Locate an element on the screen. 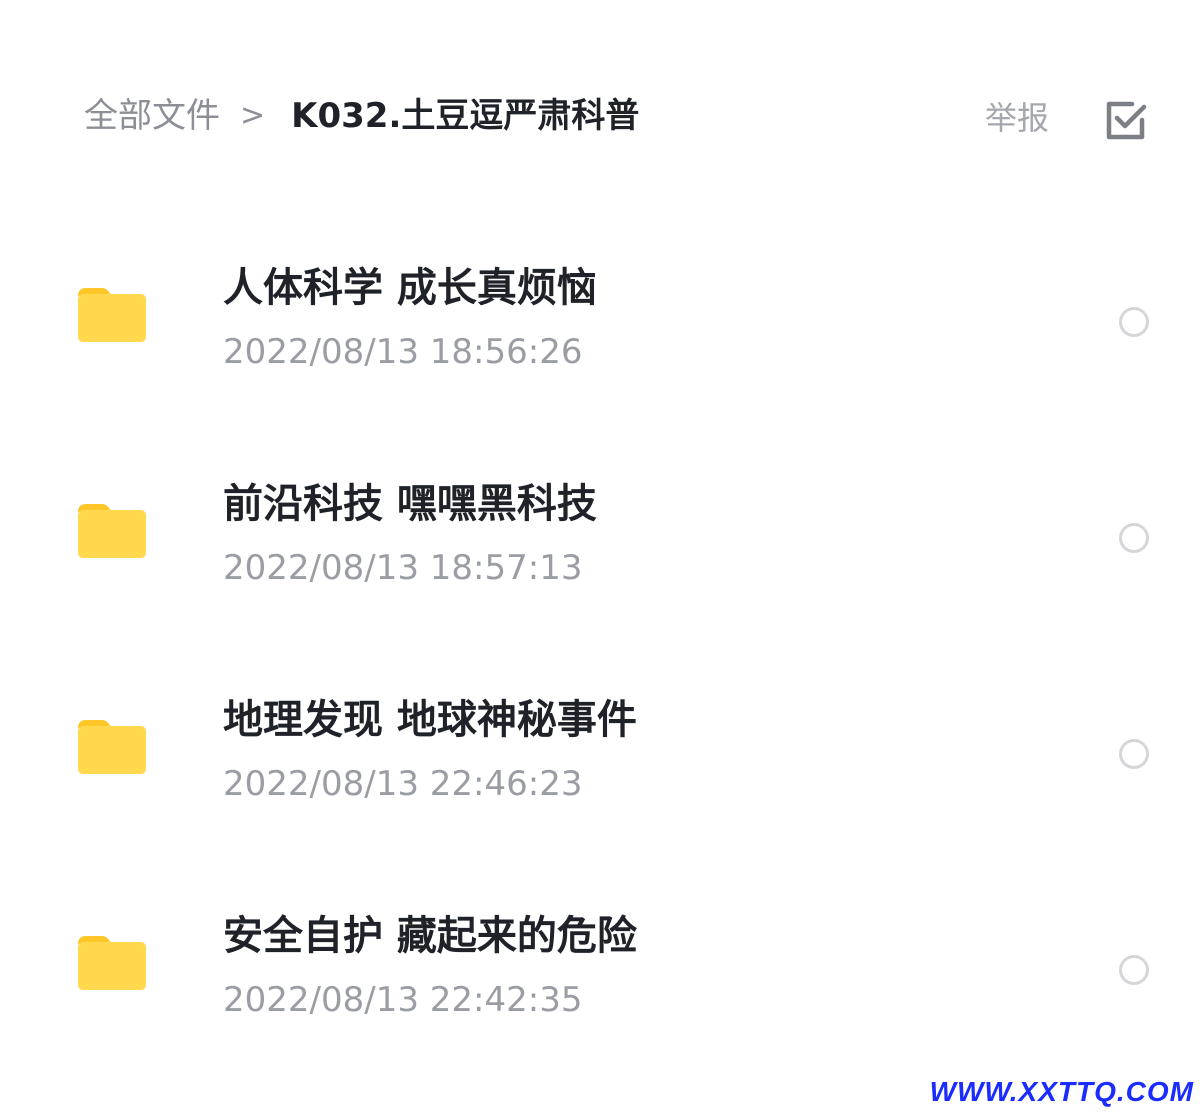  folder-date: 2022/08/13 22:42:35 is located at coordinates (403, 1000).